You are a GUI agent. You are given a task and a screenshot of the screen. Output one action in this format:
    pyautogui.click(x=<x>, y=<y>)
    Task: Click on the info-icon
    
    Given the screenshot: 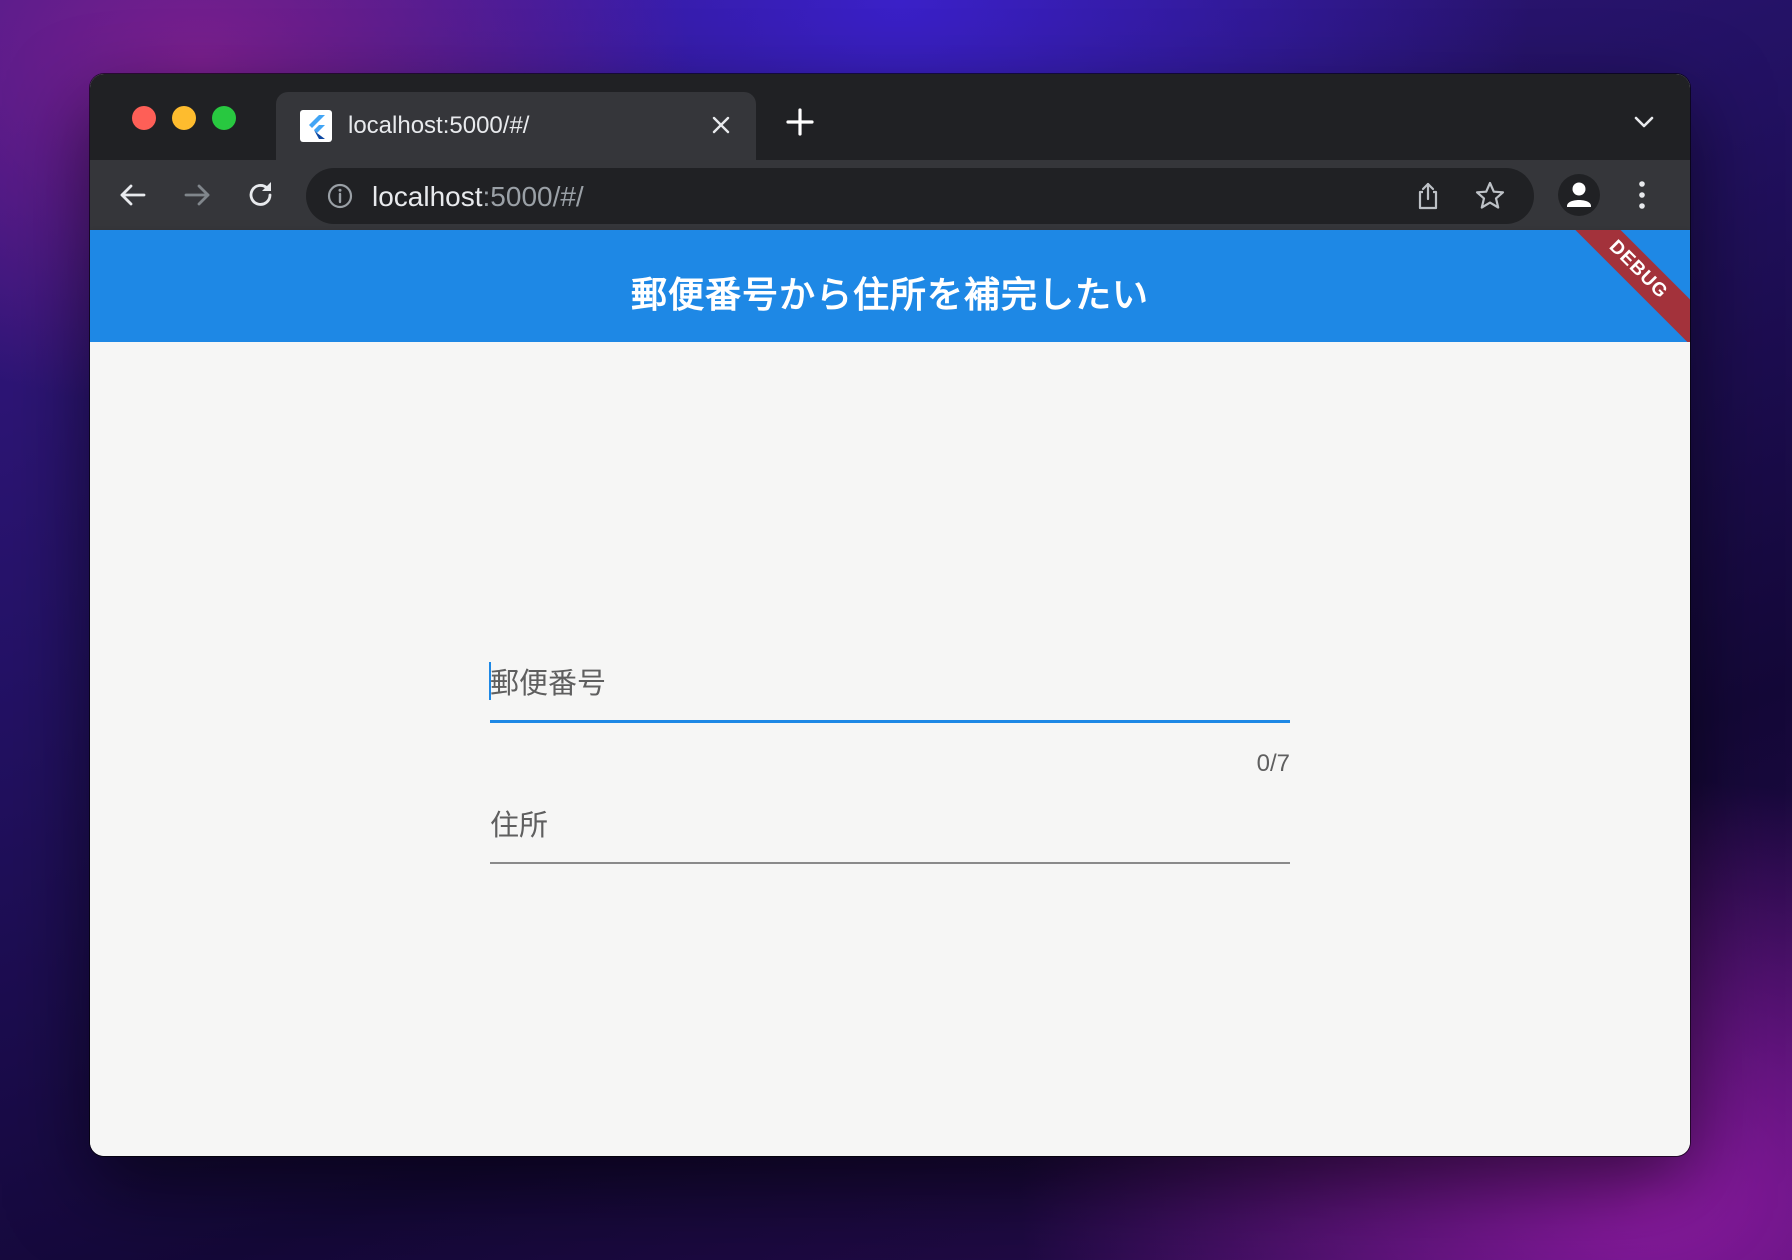 What is the action you would take?
    pyautogui.click(x=340, y=196)
    